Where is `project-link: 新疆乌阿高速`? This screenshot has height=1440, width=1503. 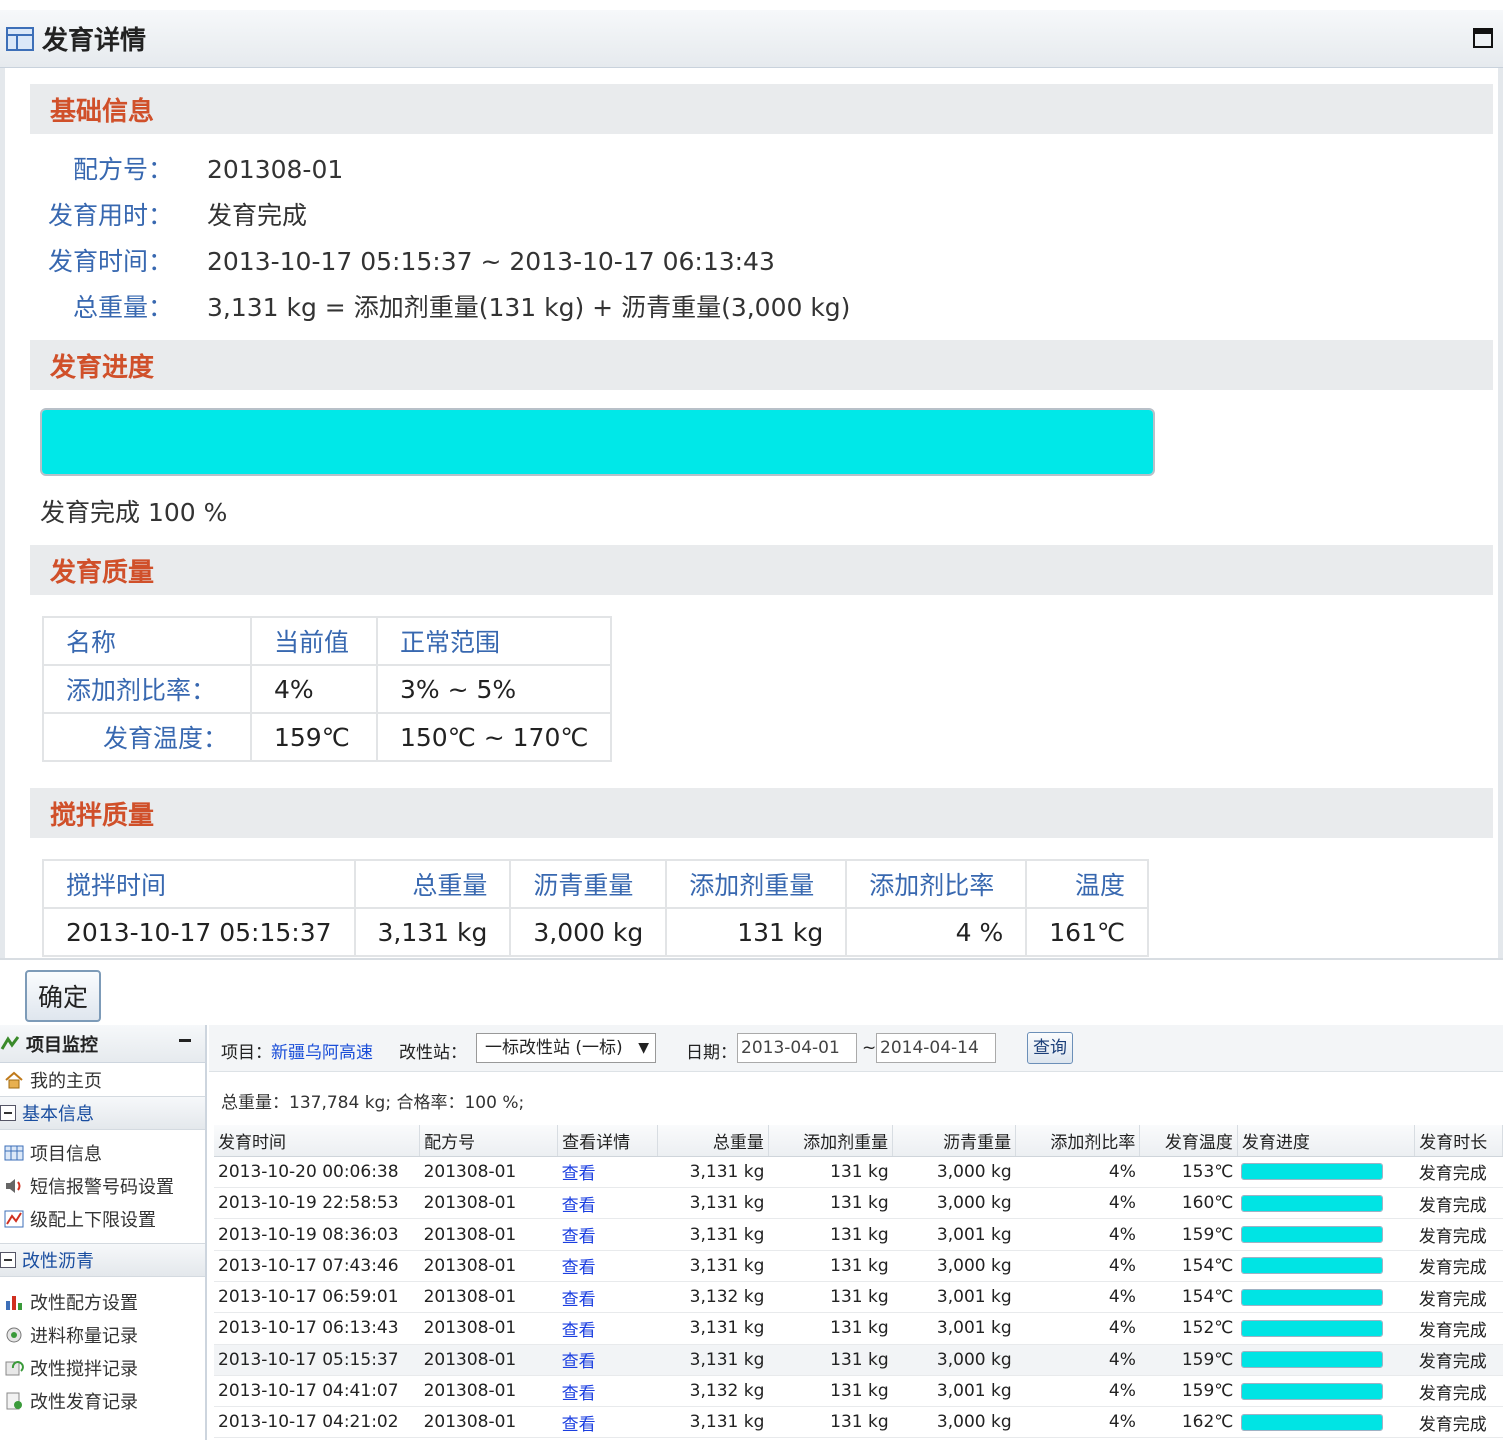 project-link: 新疆乌阿高速 is located at coordinates (322, 1050).